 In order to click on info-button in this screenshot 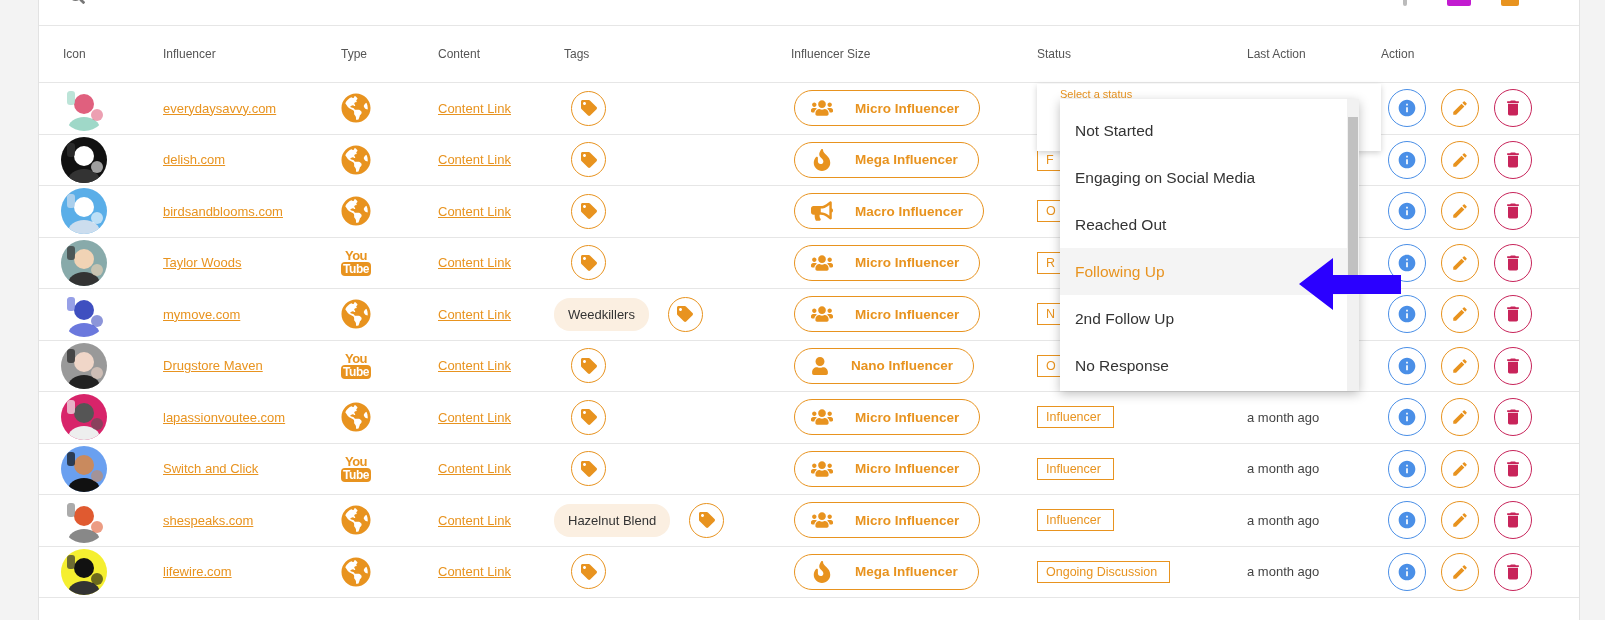, I will do `click(1407, 262)`.